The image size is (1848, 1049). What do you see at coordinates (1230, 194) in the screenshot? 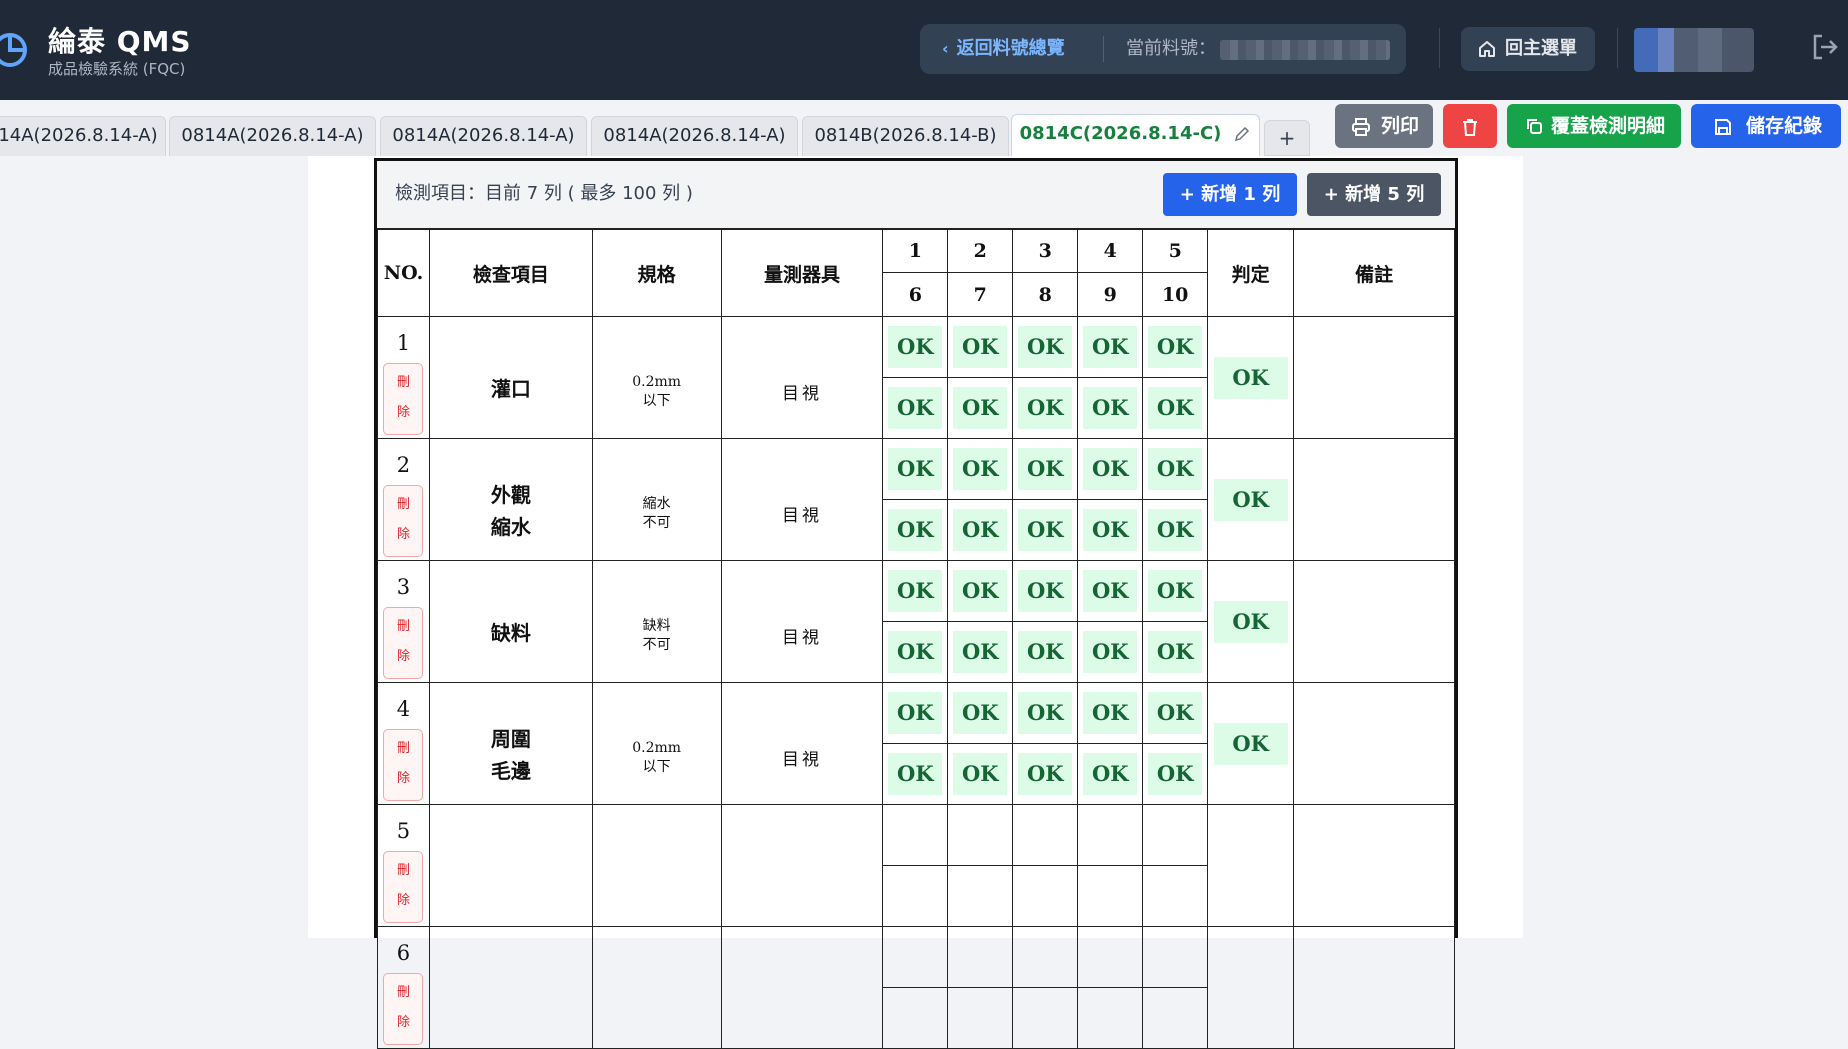
I see `add-one-row-button: + 新增 1 列` at bounding box center [1230, 194].